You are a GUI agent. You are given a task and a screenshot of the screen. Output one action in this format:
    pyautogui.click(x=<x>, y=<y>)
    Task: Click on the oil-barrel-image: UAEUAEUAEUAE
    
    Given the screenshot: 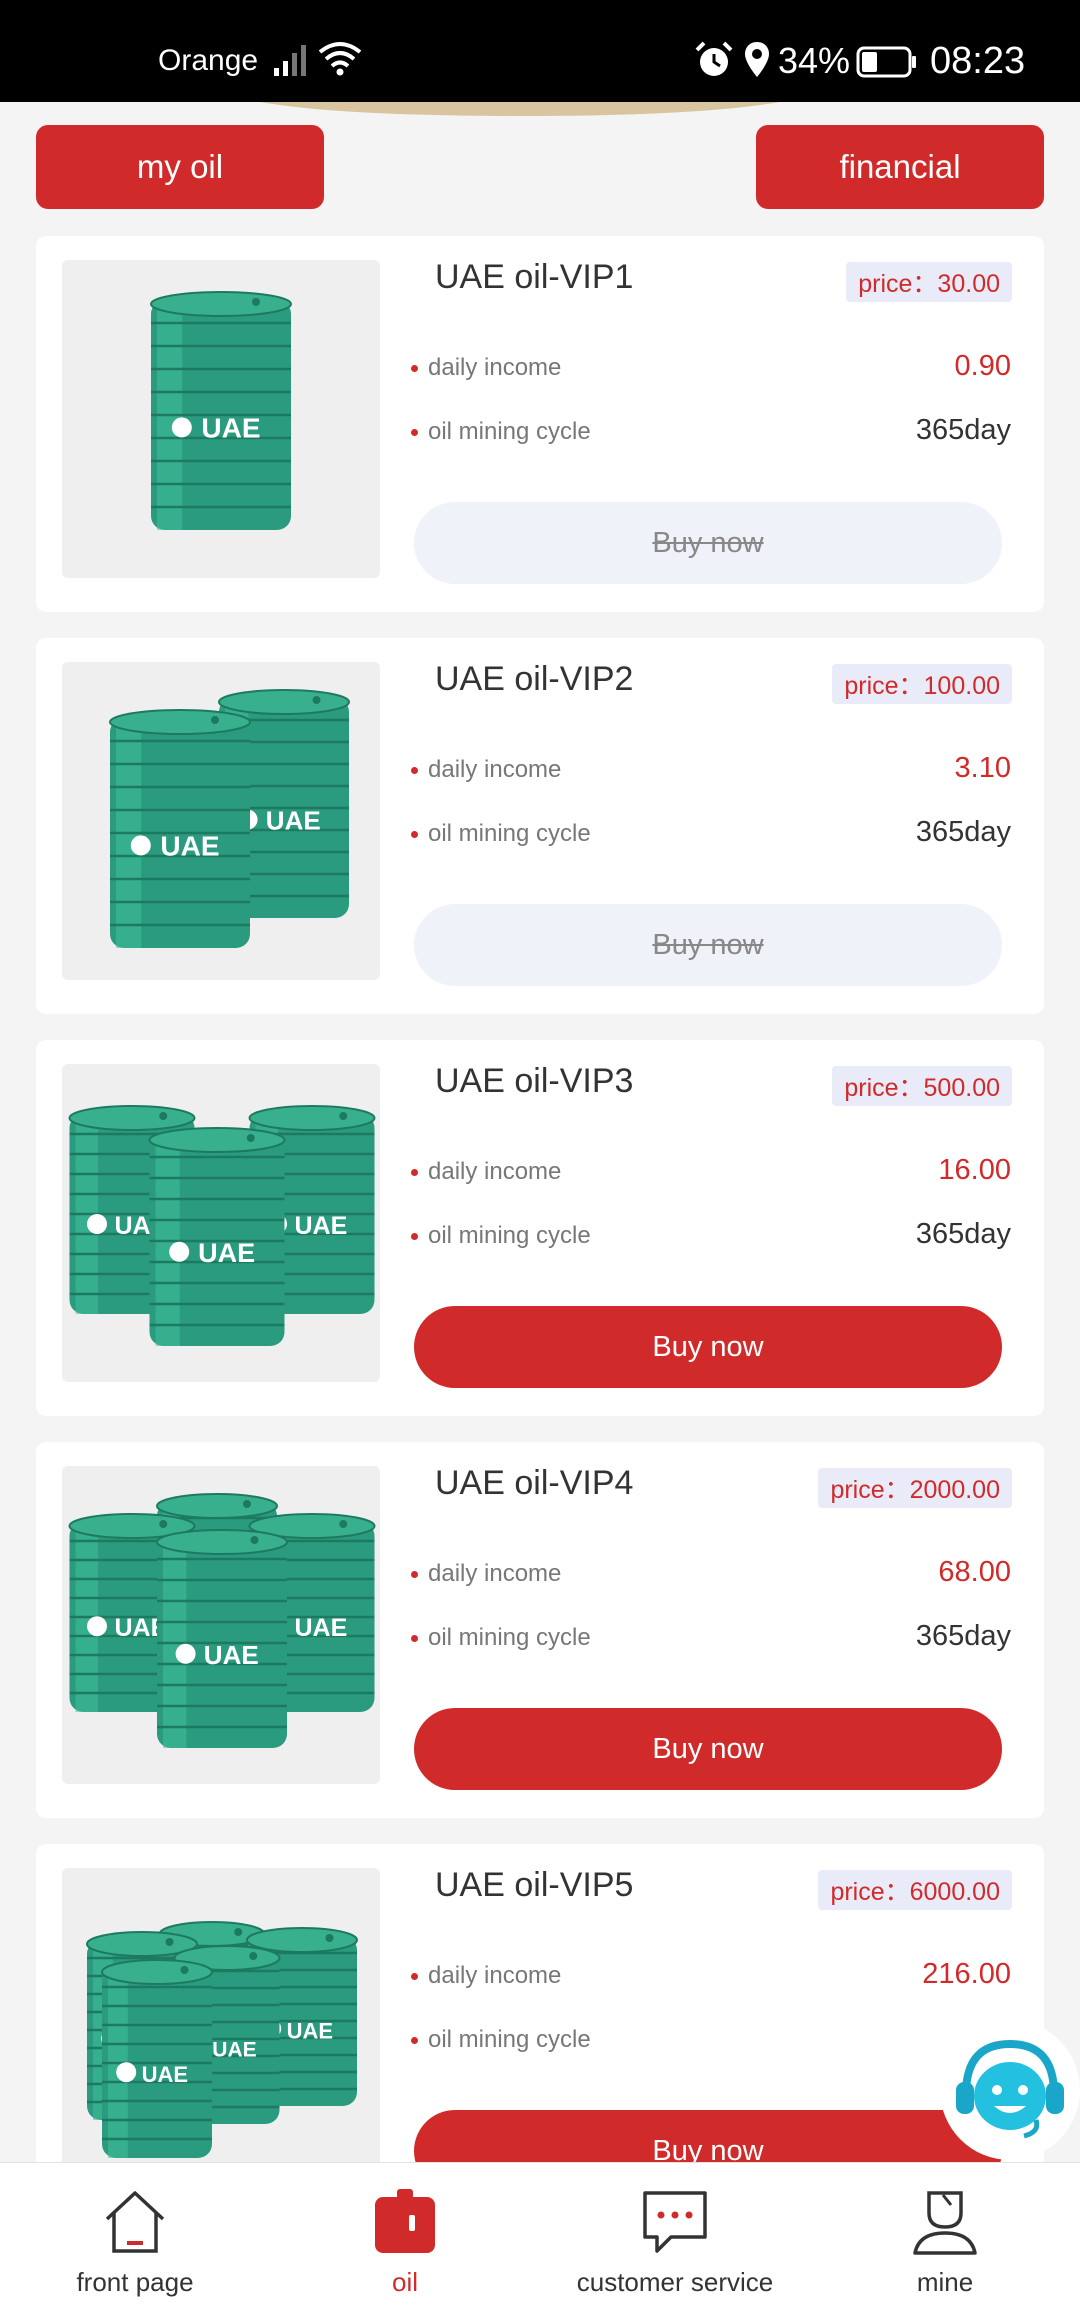 What is the action you would take?
    pyautogui.click(x=221, y=1625)
    